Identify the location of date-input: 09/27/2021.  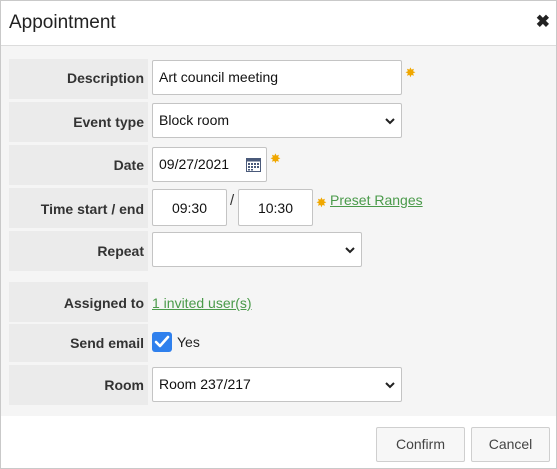
(209, 164).